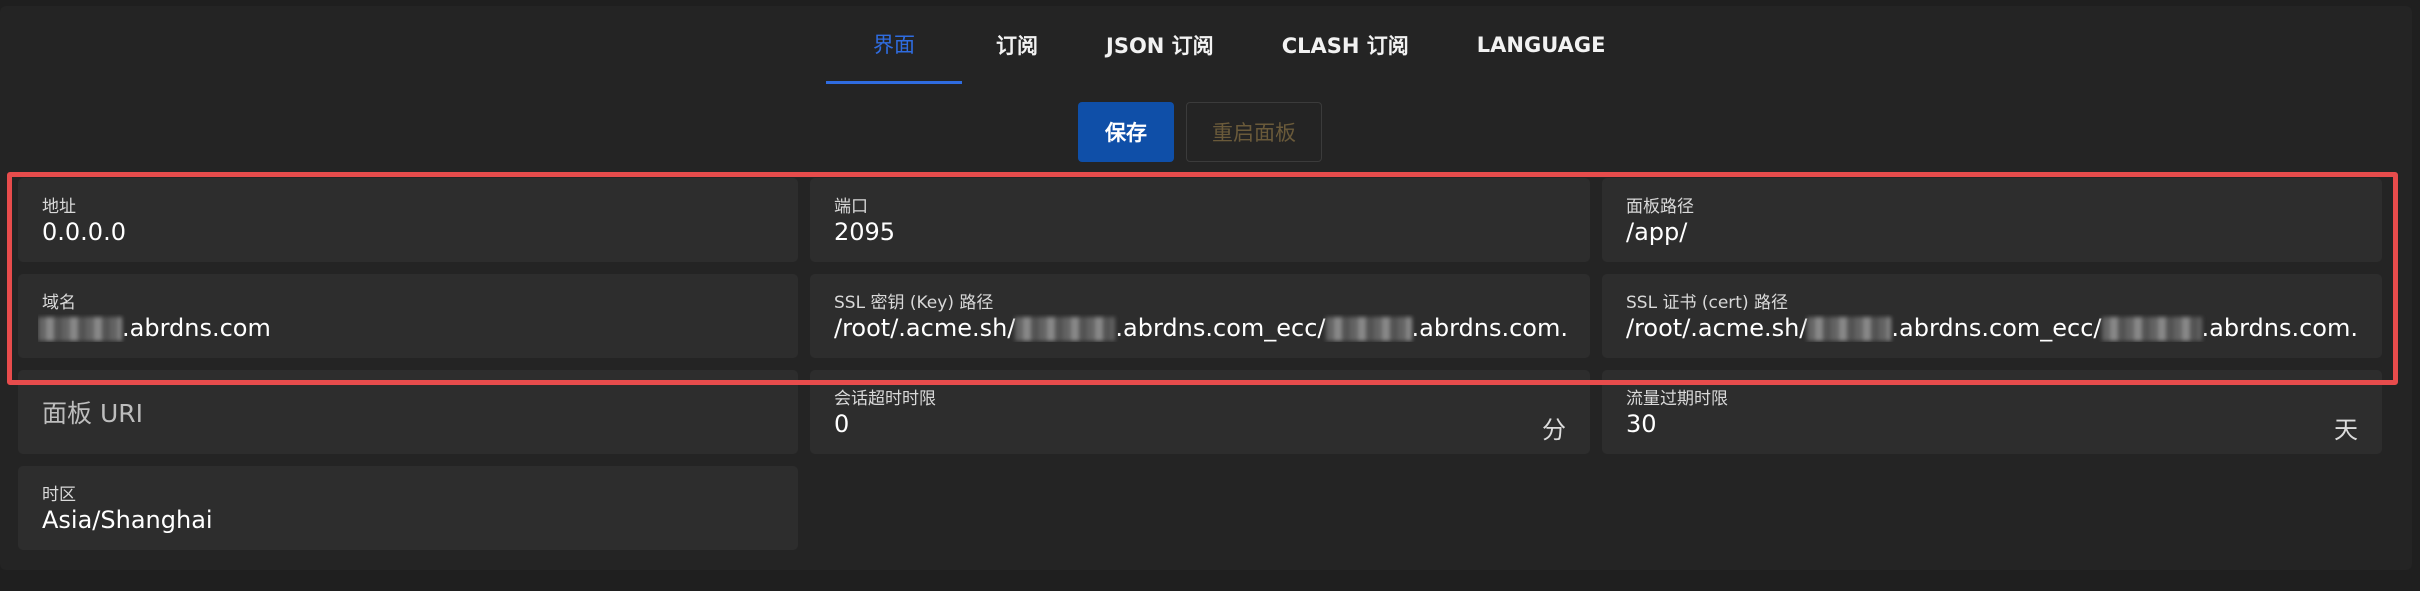 Image resolution: width=2420 pixels, height=591 pixels. I want to click on panel-uri-field: 面板 URI, so click(408, 412).